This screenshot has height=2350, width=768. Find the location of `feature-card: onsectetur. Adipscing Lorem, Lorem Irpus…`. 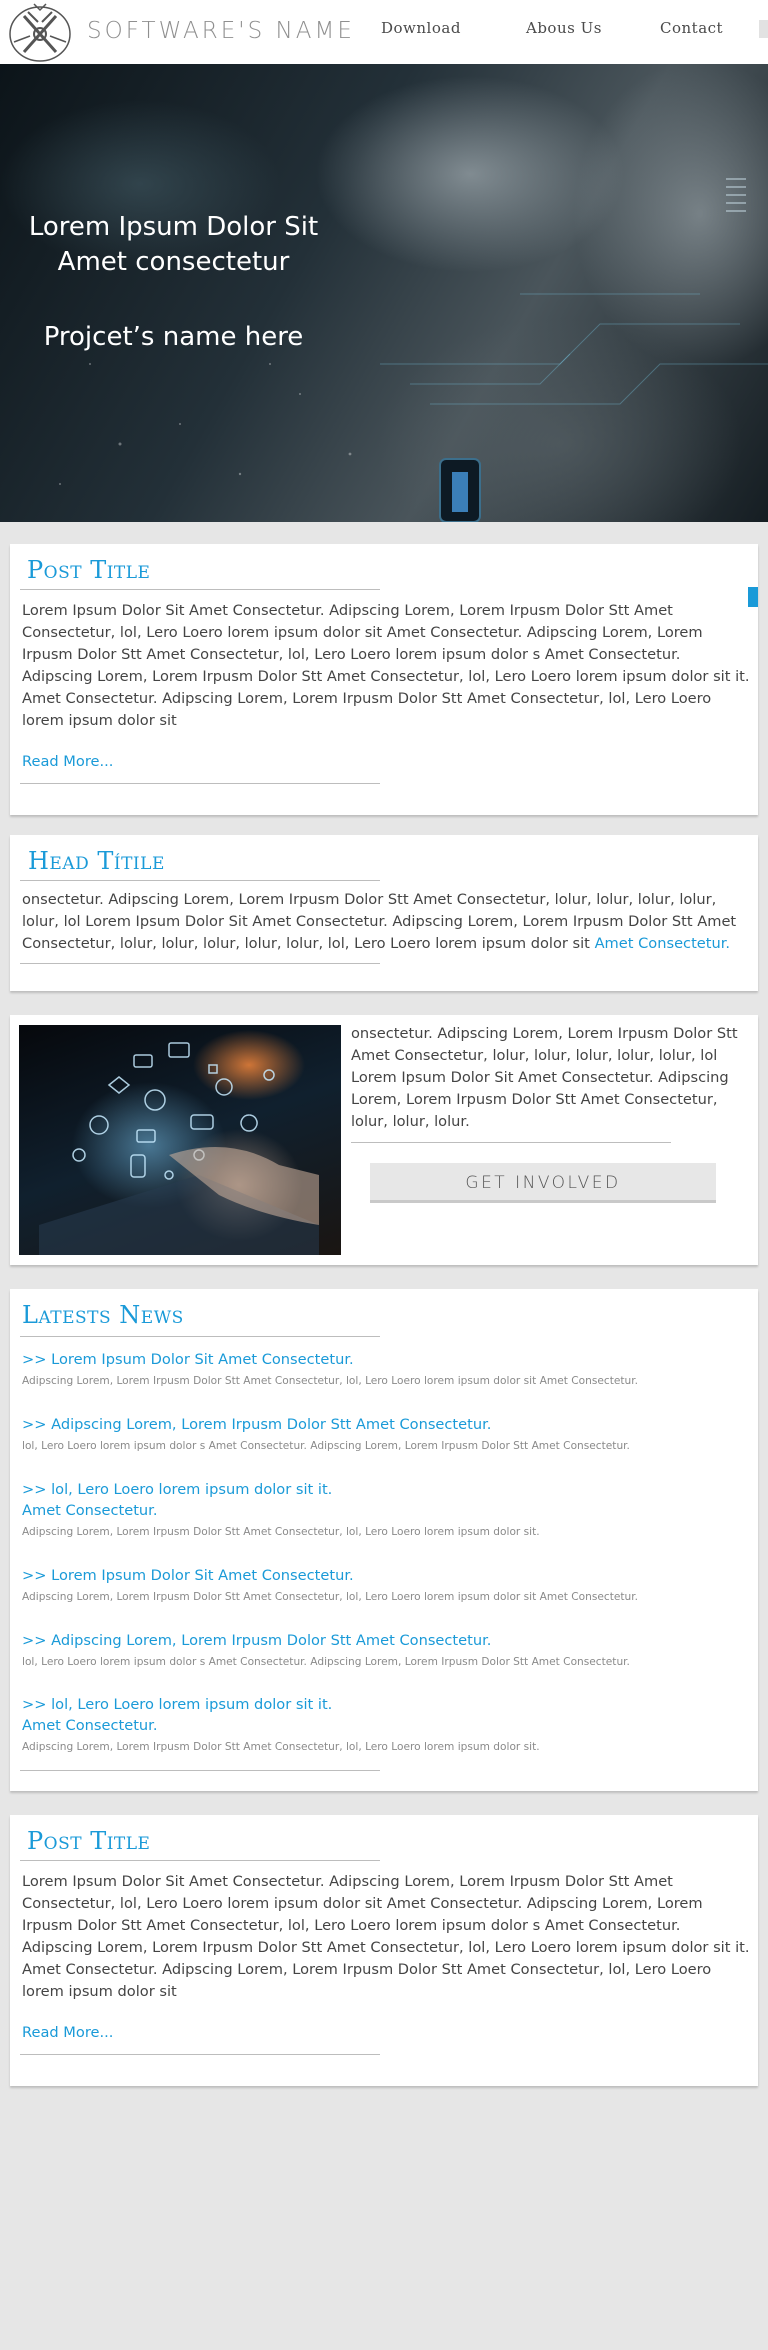

feature-card: onsectetur. Adipscing Lorem, Lorem Irpus… is located at coordinates (384, 1140).